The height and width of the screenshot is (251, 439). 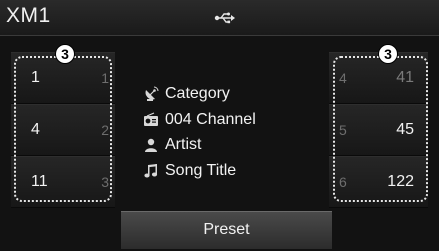 What do you see at coordinates (63, 129) in the screenshot?
I see `callout-outline-left` at bounding box center [63, 129].